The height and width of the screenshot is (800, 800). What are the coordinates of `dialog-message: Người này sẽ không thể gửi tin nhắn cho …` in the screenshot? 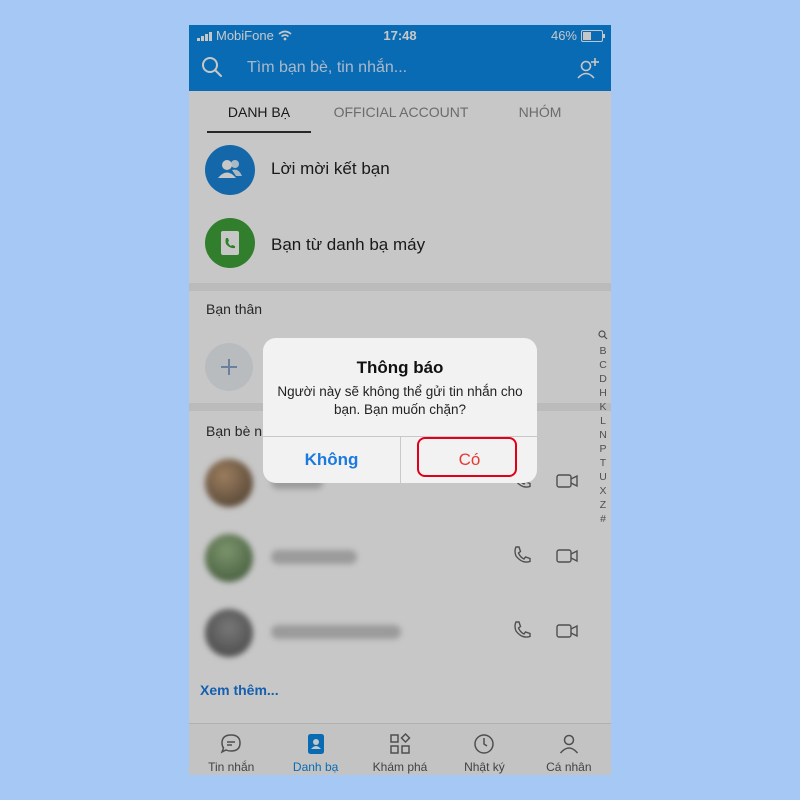 It's located at (400, 400).